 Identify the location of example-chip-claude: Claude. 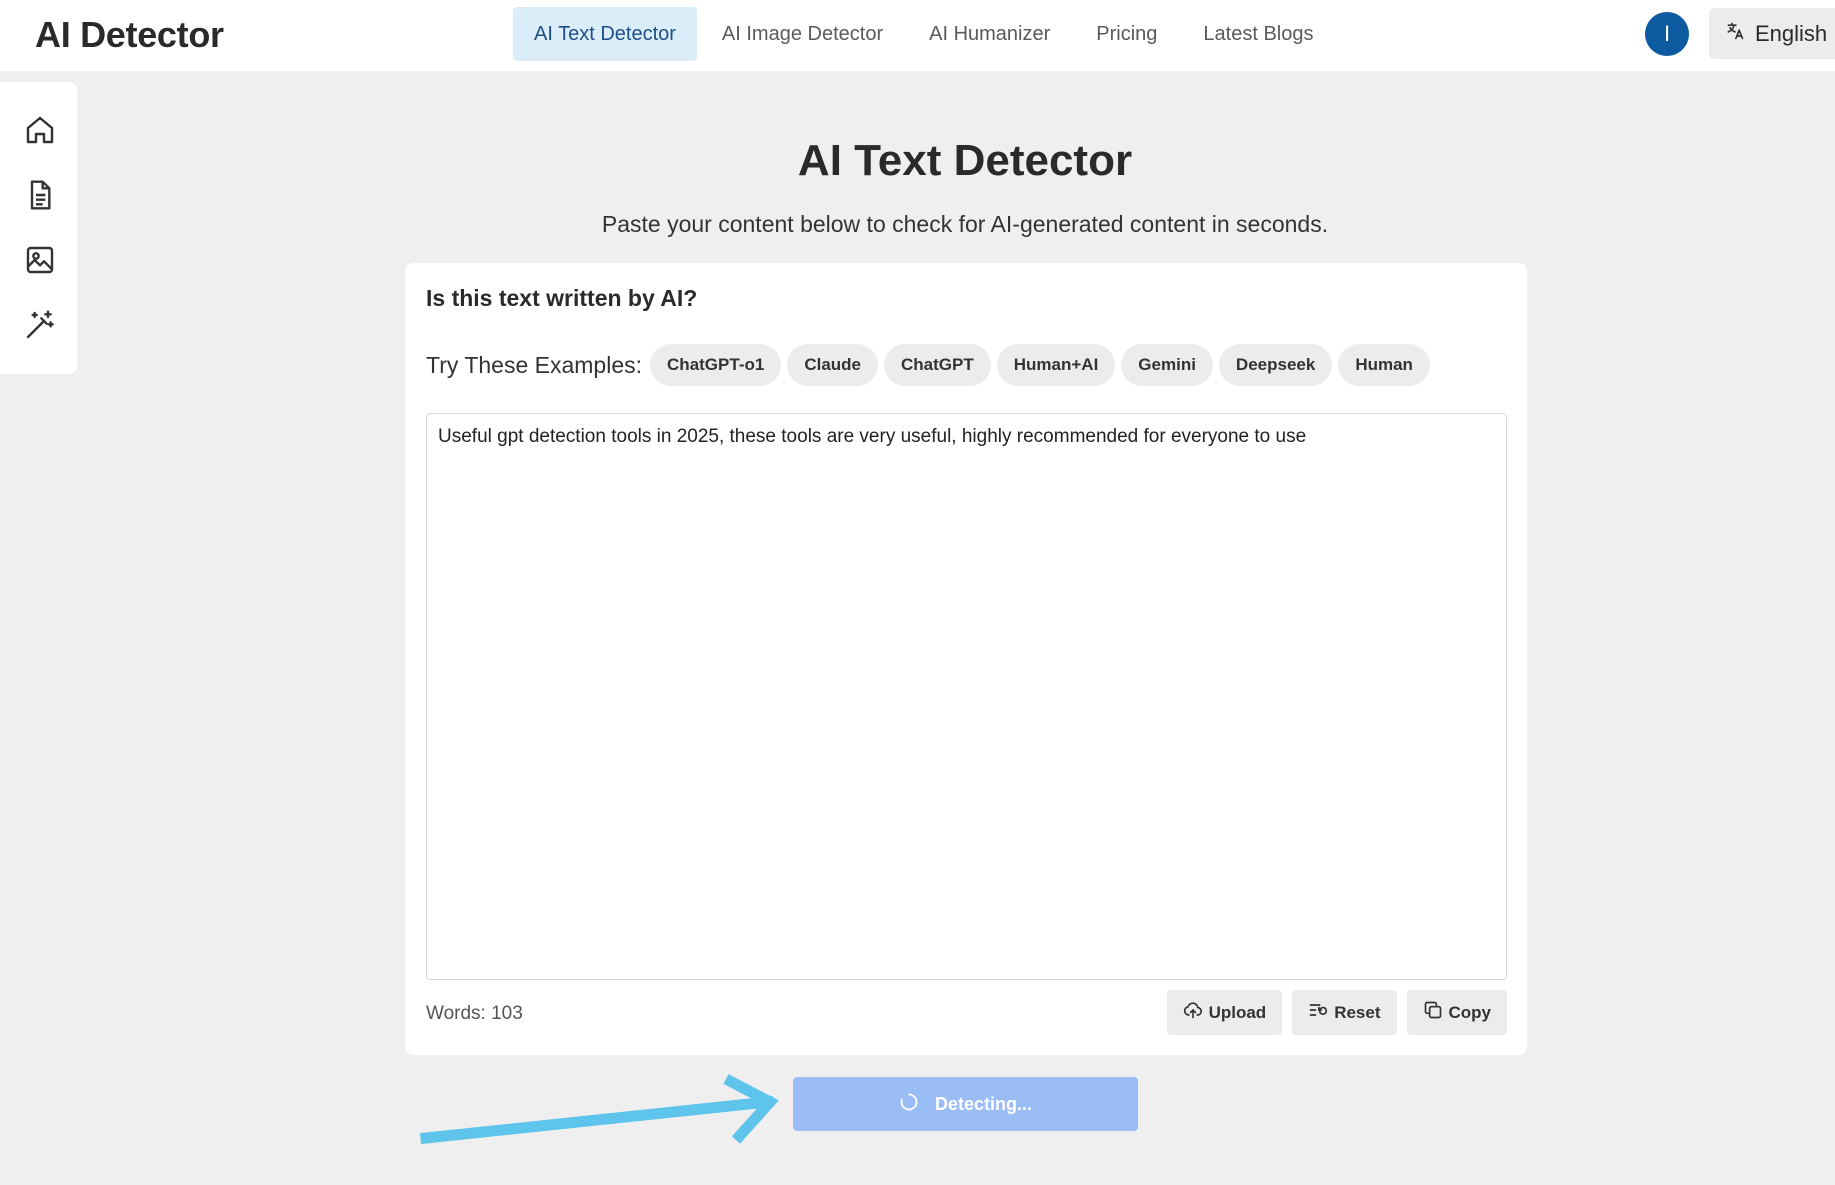
(833, 365).